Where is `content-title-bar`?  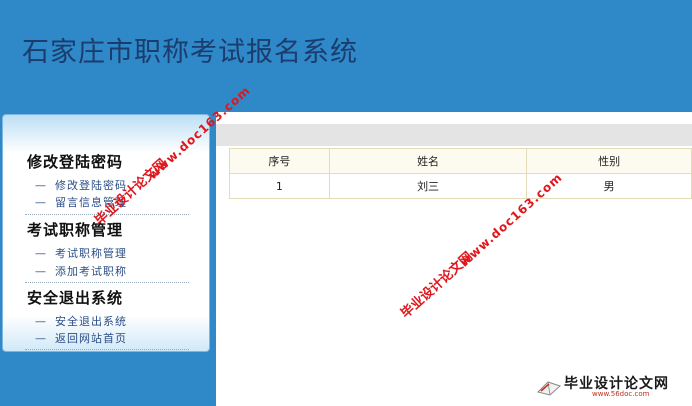
content-title-bar is located at coordinates (454, 135).